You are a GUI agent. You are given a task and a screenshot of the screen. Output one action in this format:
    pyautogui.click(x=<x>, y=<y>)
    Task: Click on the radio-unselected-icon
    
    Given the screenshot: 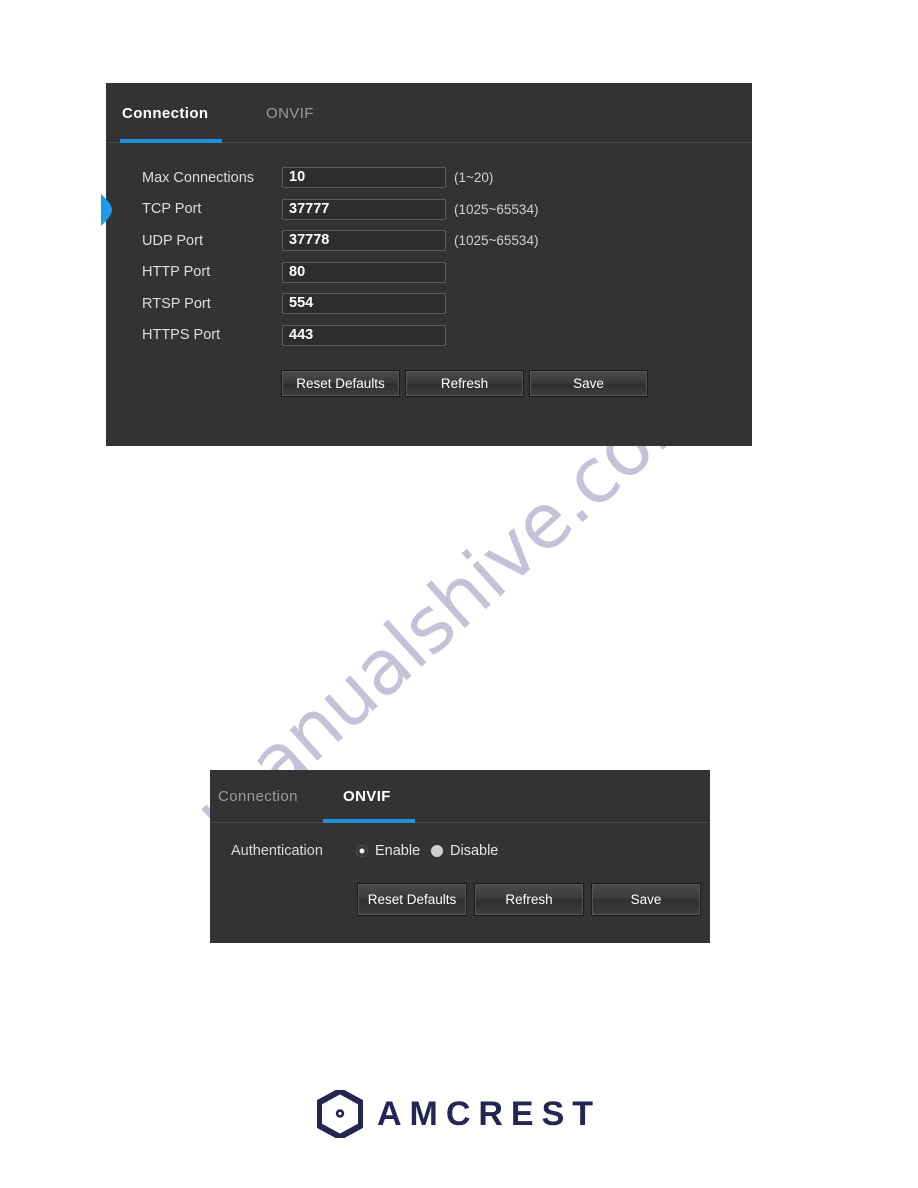 What is the action you would take?
    pyautogui.click(x=437, y=851)
    